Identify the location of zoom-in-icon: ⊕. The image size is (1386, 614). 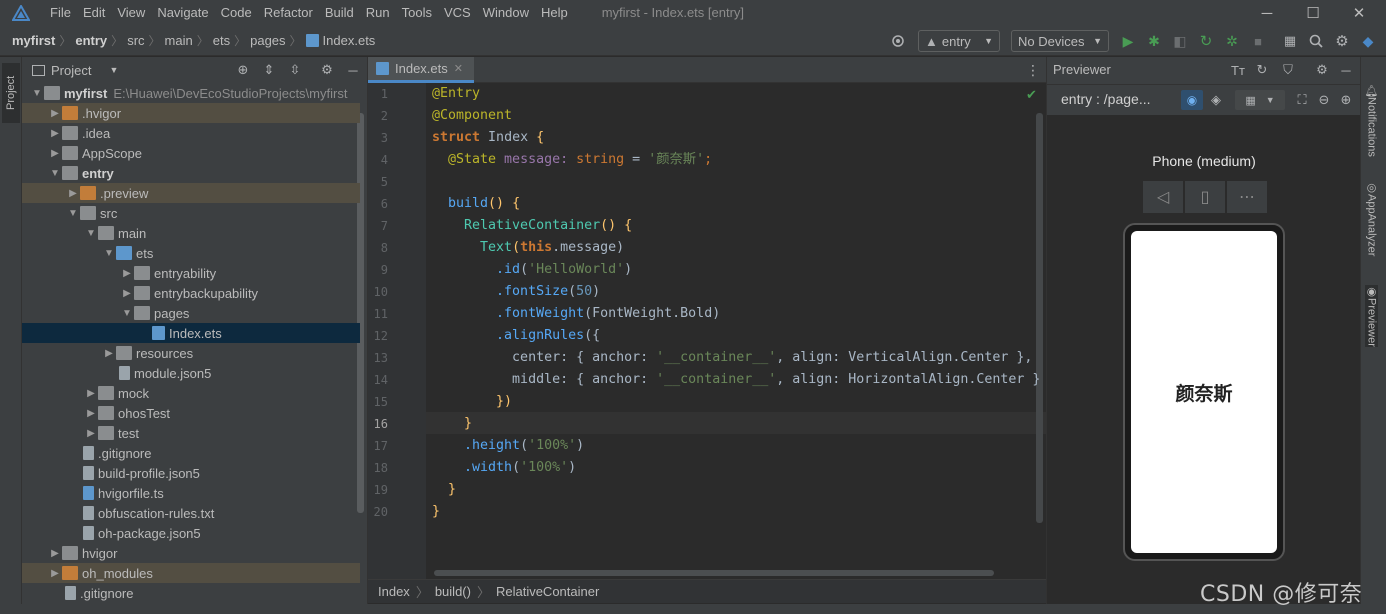
(1346, 100).